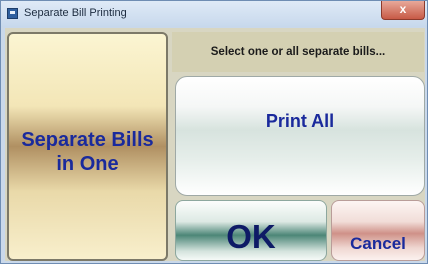  Describe the element at coordinates (12, 13) in the screenshot. I see `app-icon` at that location.